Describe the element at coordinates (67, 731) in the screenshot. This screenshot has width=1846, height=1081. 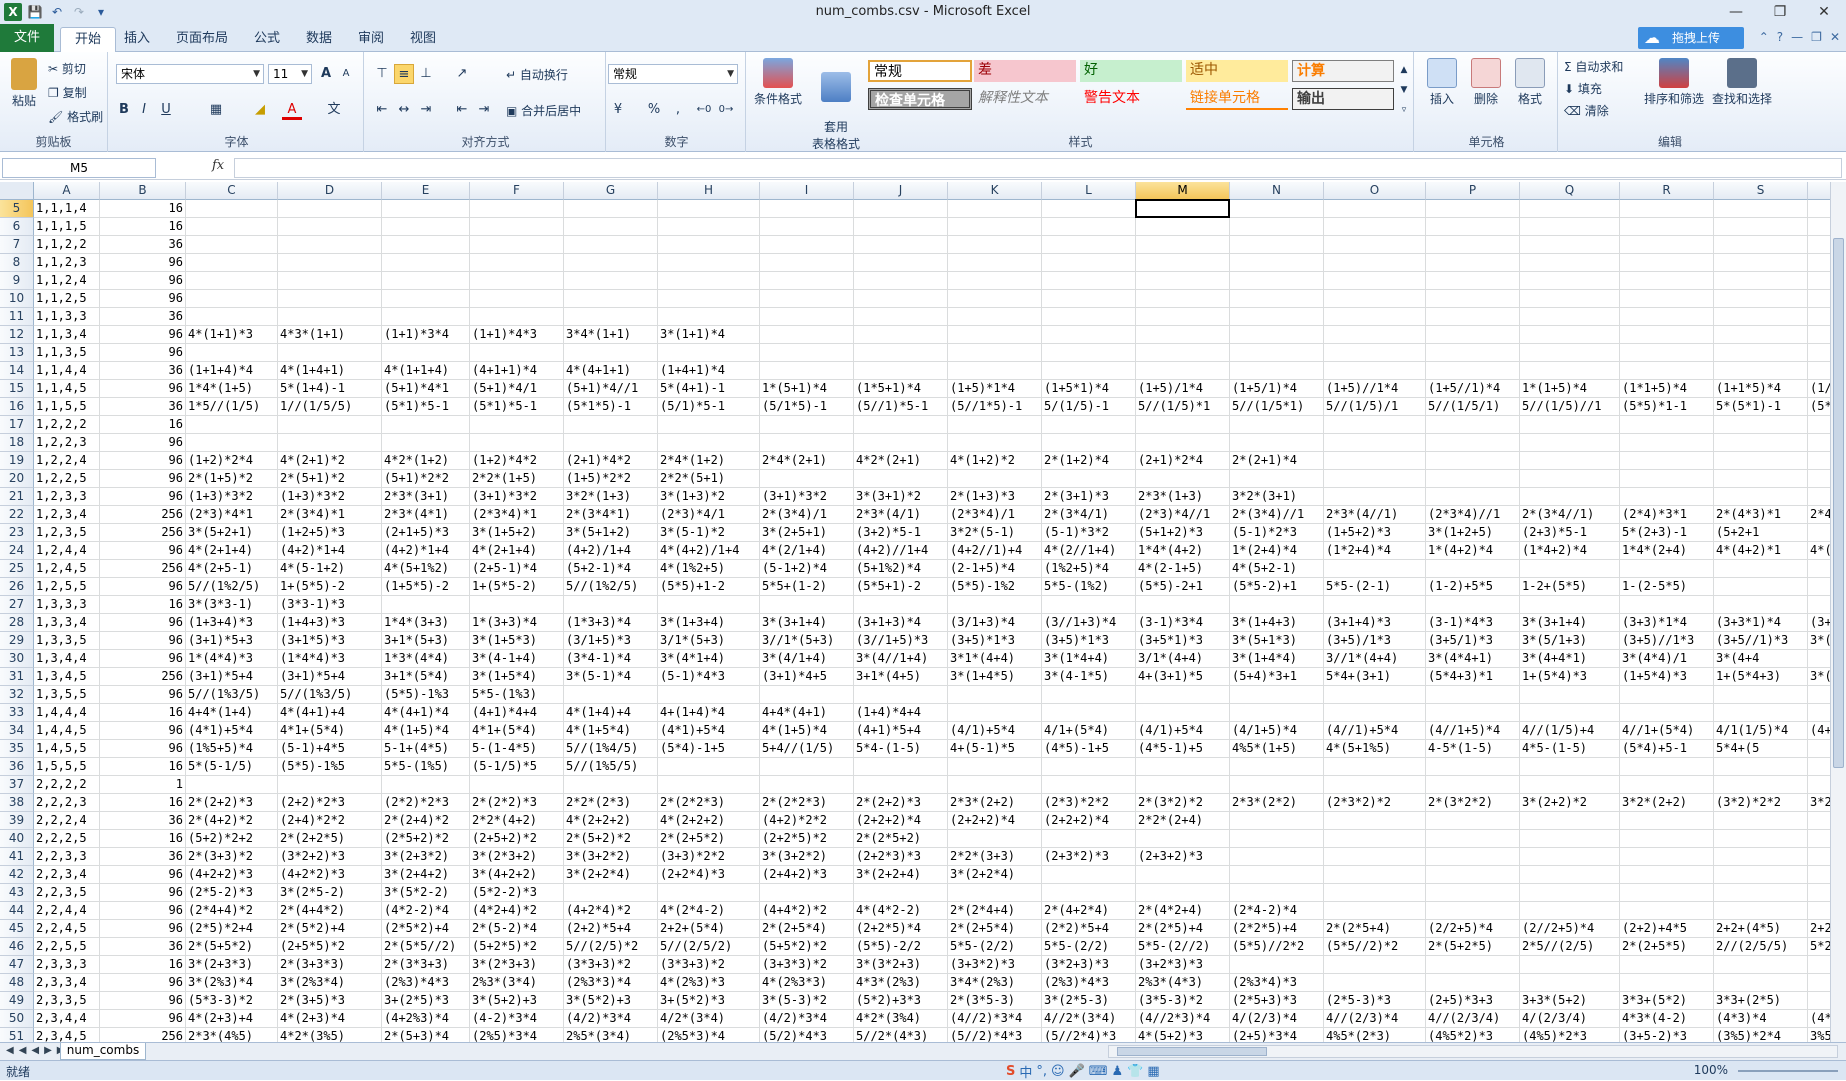
I see `table-cell: 1,4,4,5` at that location.